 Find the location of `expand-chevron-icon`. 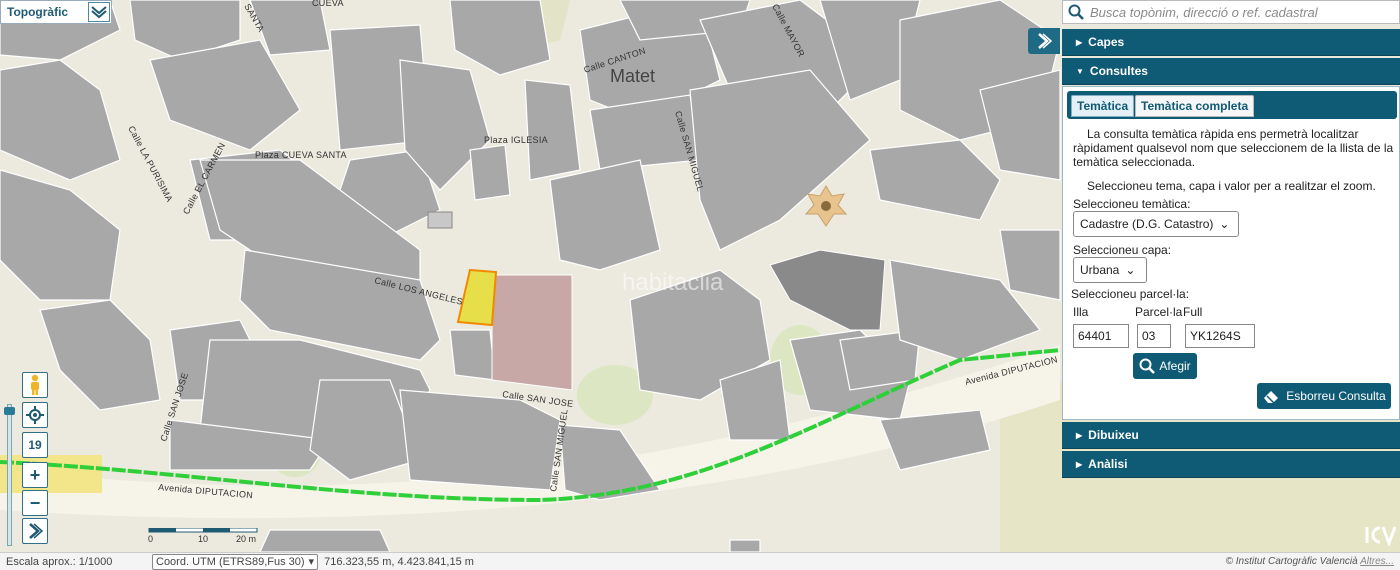

expand-chevron-icon is located at coordinates (35, 531).